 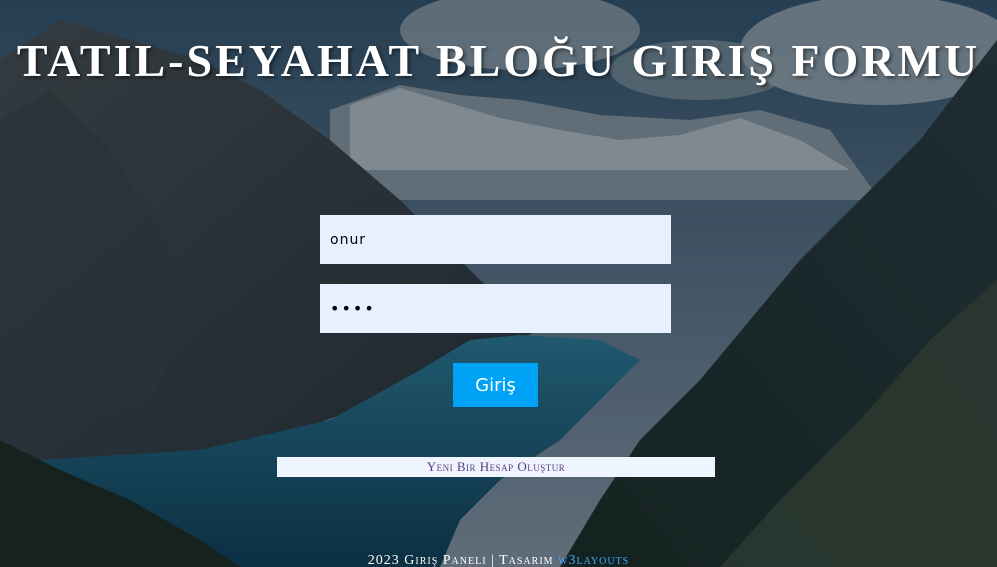 What do you see at coordinates (495, 385) in the screenshot?
I see `login-button: Giriş` at bounding box center [495, 385].